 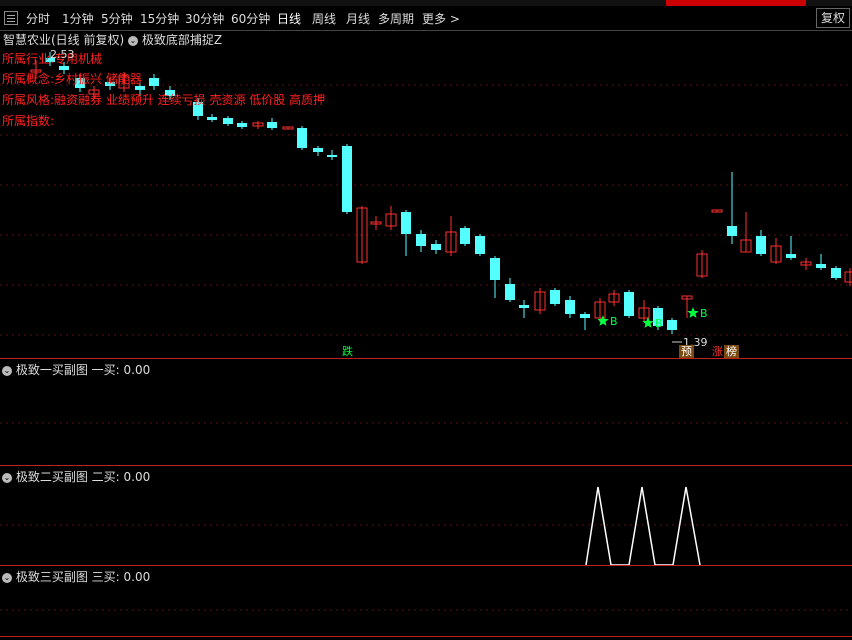 I want to click on style-text: 所属风格:融资融券 业绩预升 连续亏损 壳资源 低价股 高质押, so click(x=164, y=100).